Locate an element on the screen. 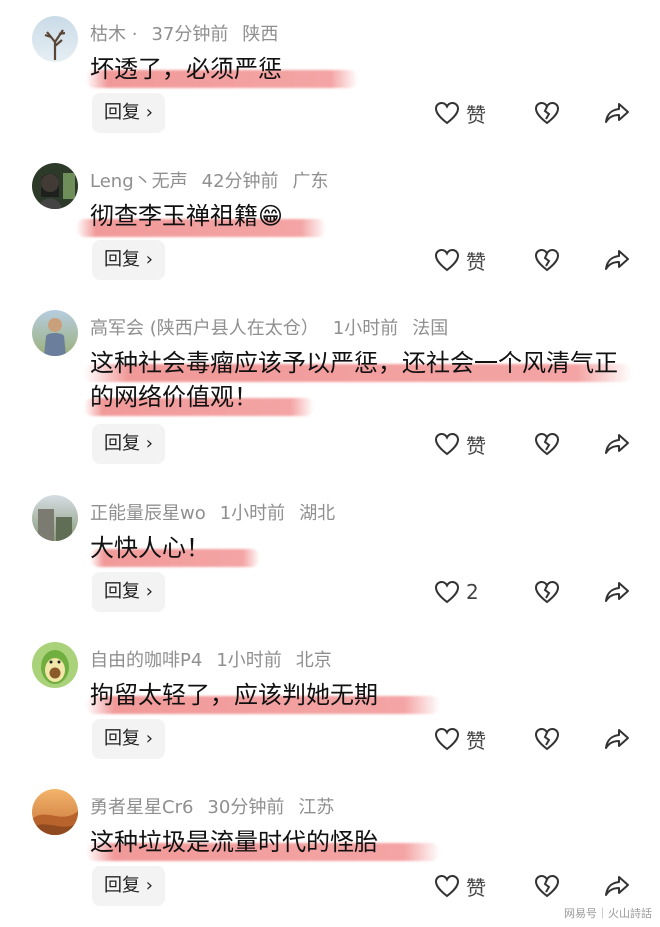 The height and width of the screenshot is (927, 660). comment-actions: 2 is located at coordinates (532, 592).